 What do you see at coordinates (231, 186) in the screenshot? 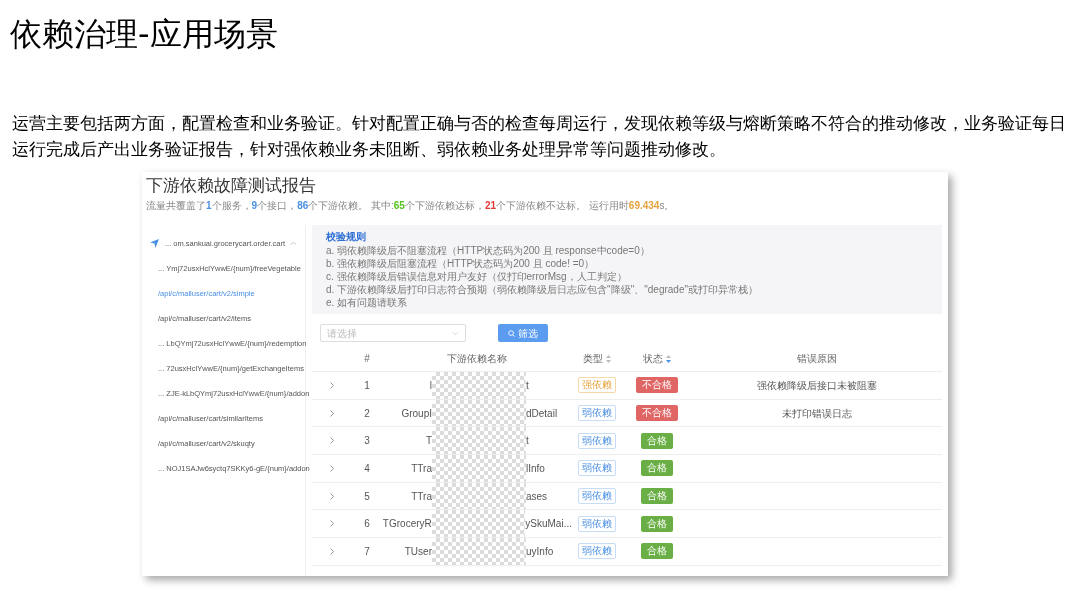
I see `report-title: 下游依赖故障测试报告` at bounding box center [231, 186].